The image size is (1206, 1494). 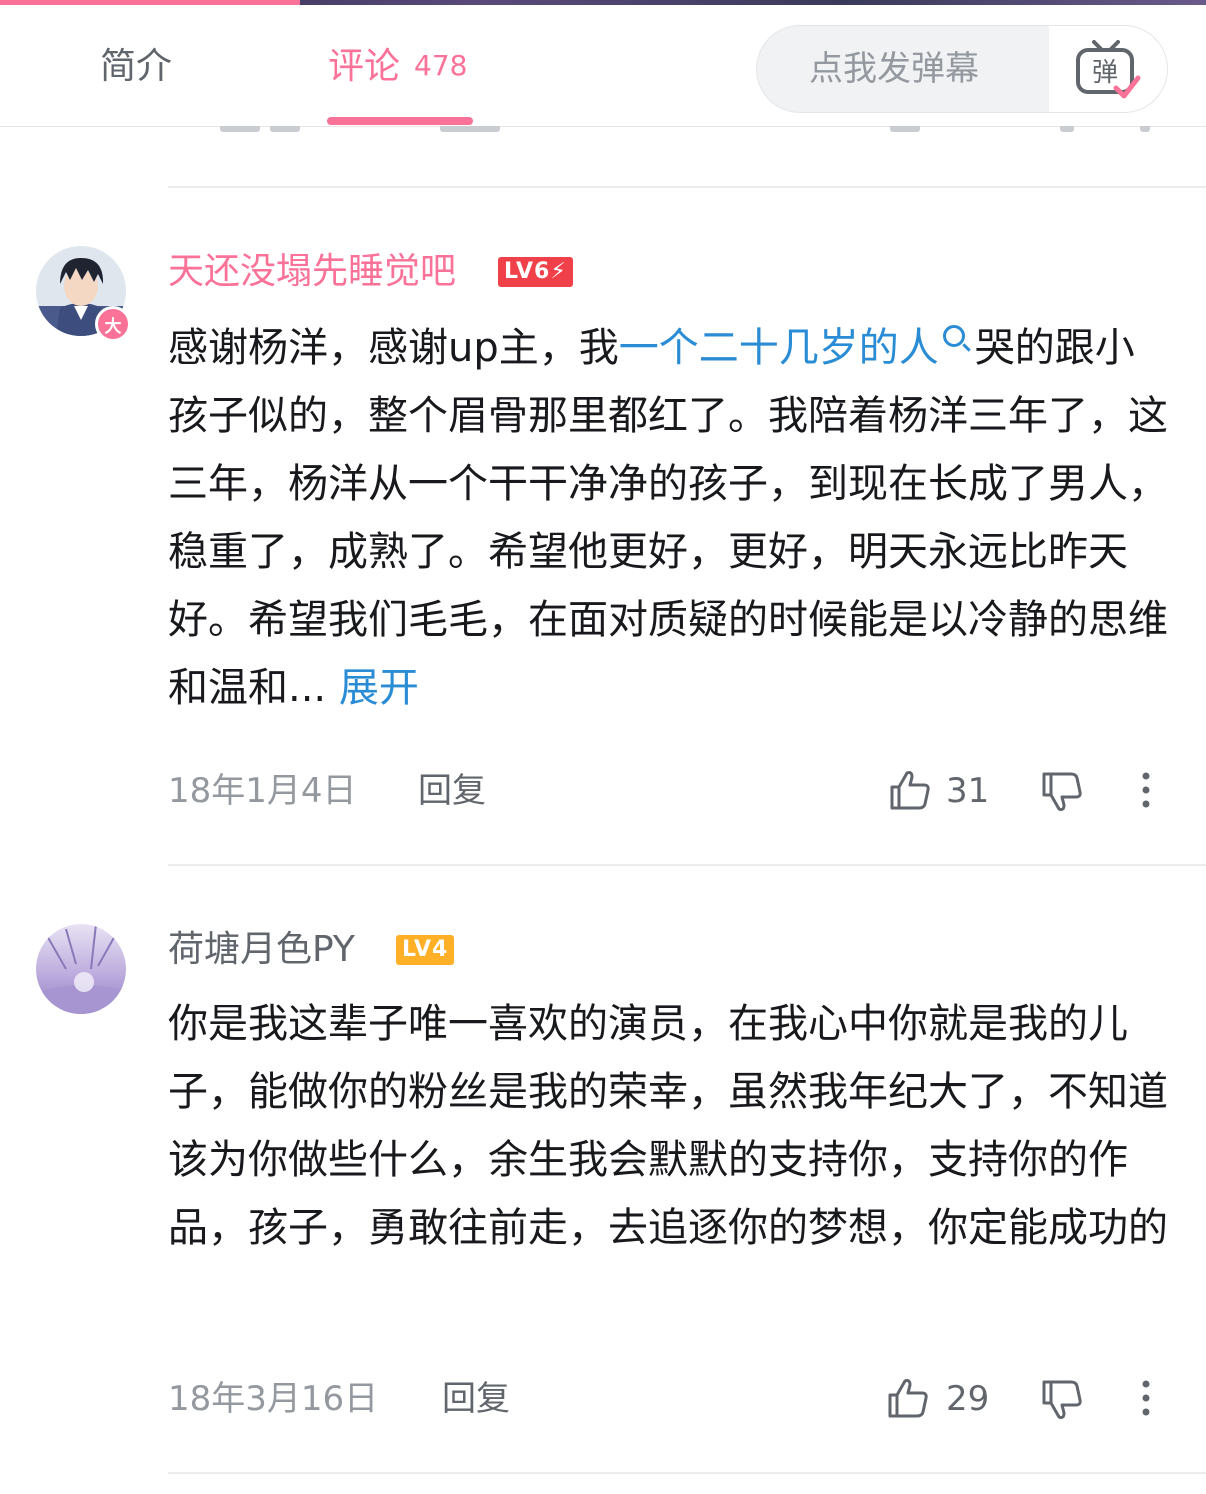 What do you see at coordinates (558, 271) in the screenshot?
I see `lightning-icon: ⚡` at bounding box center [558, 271].